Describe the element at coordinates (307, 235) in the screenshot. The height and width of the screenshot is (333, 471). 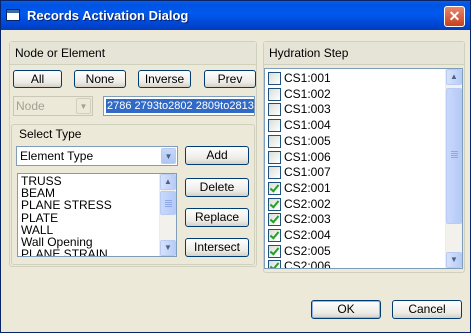
I see `hydration-step-label: CS2:004` at that location.